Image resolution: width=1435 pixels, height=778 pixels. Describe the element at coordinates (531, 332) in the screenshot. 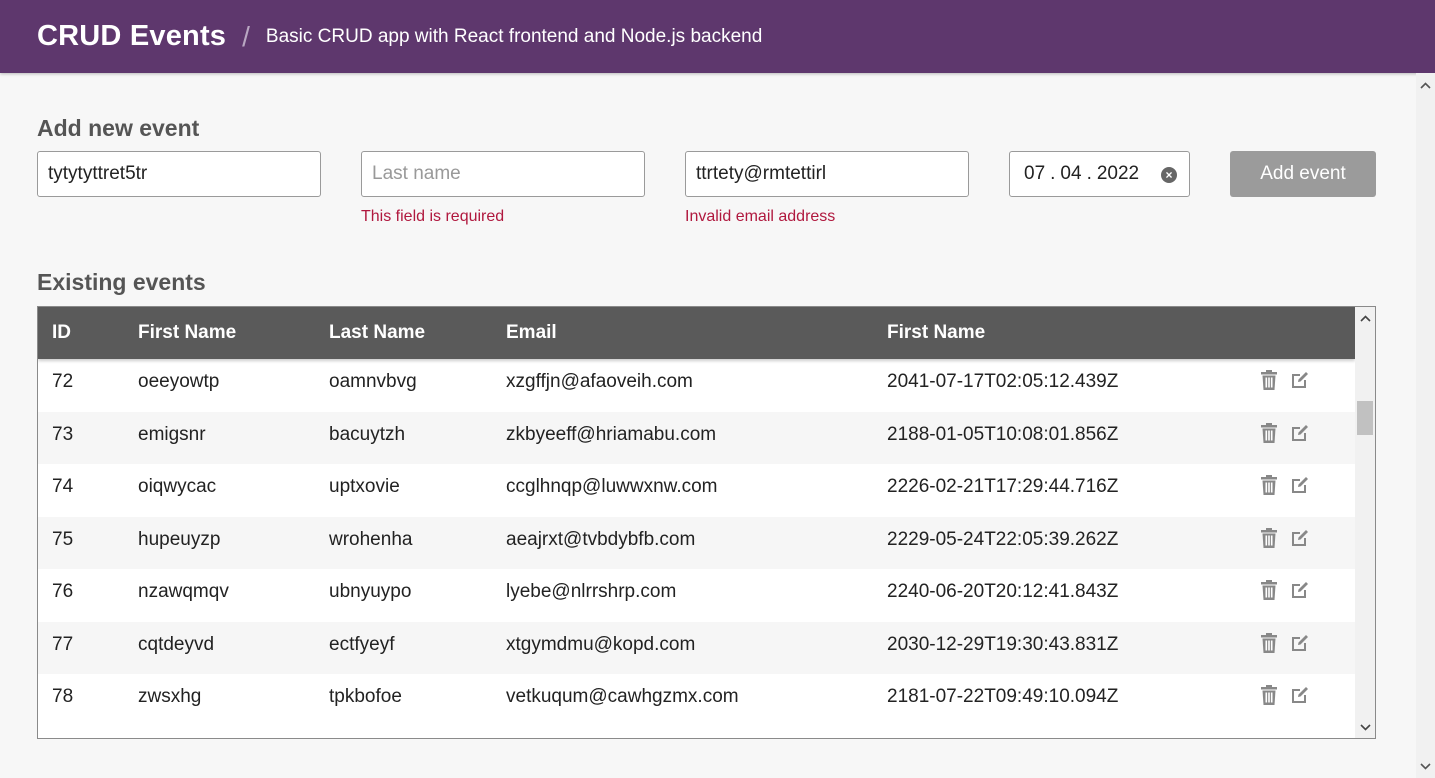

I see `column-header-email: Email` at that location.